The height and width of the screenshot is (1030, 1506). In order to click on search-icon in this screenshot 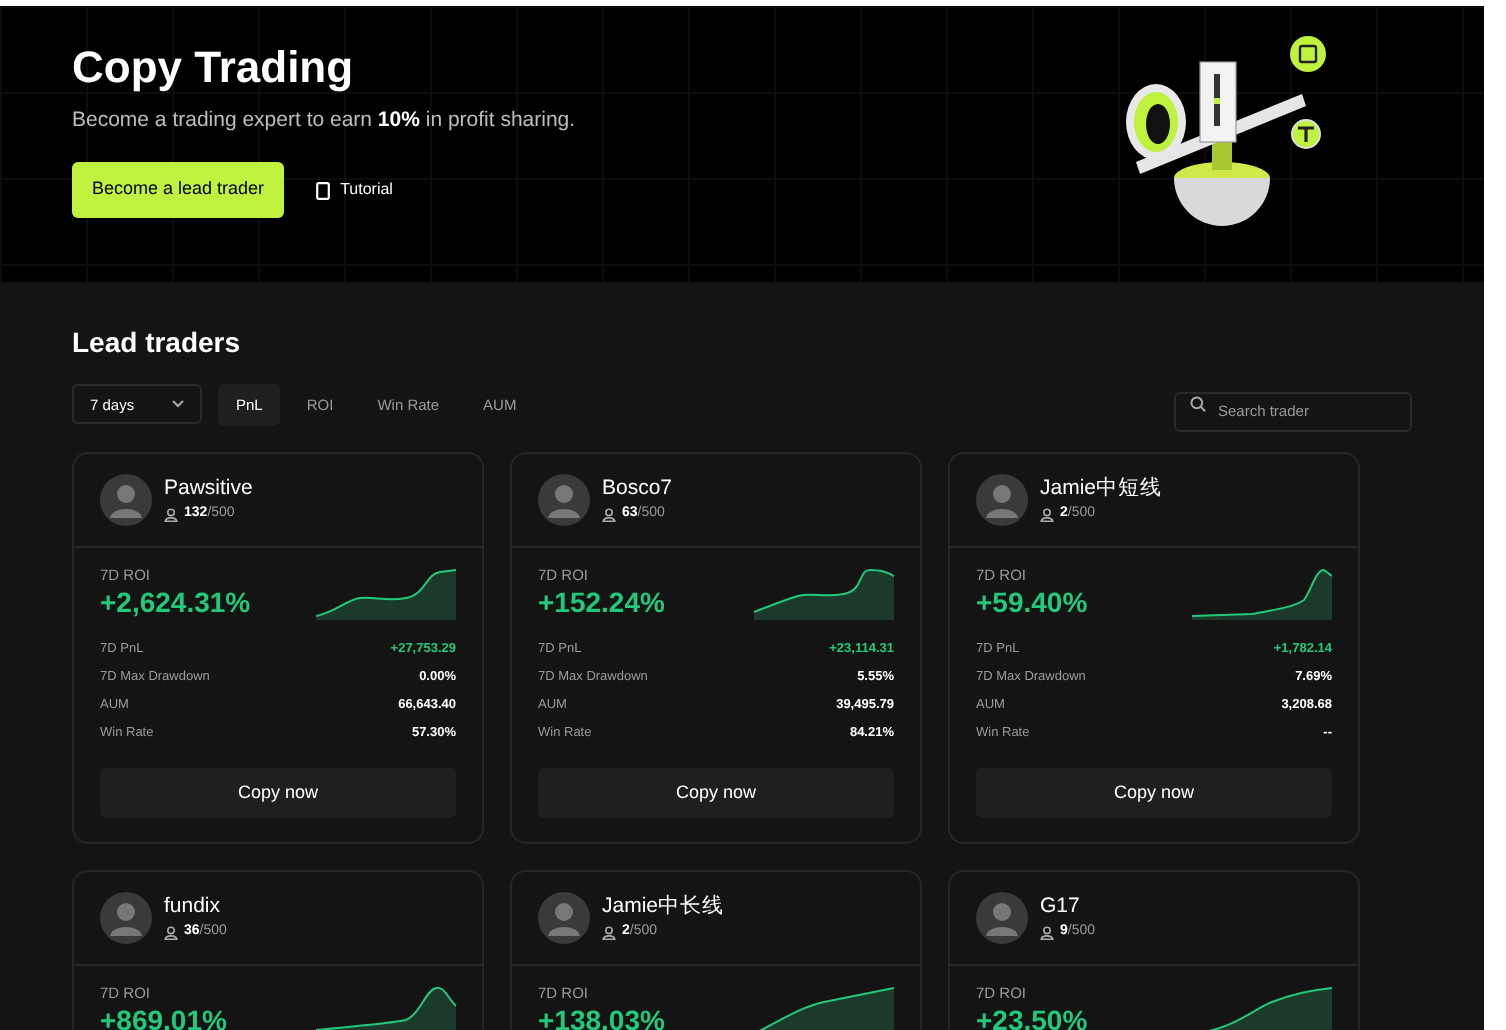, I will do `click(1198, 404)`.